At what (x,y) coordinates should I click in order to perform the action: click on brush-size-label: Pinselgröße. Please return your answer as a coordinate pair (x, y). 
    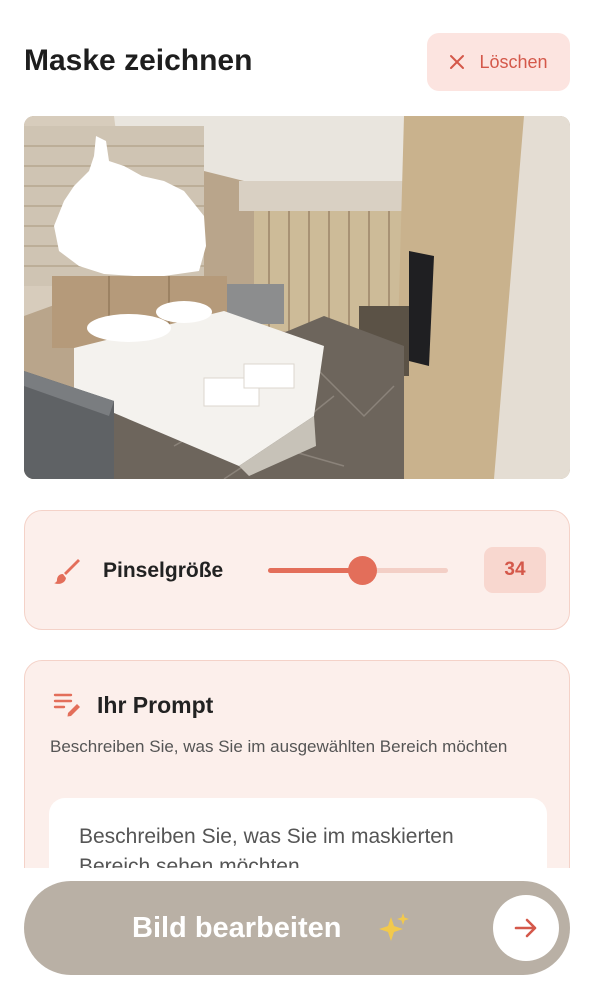
    Looking at the image, I should click on (163, 570).